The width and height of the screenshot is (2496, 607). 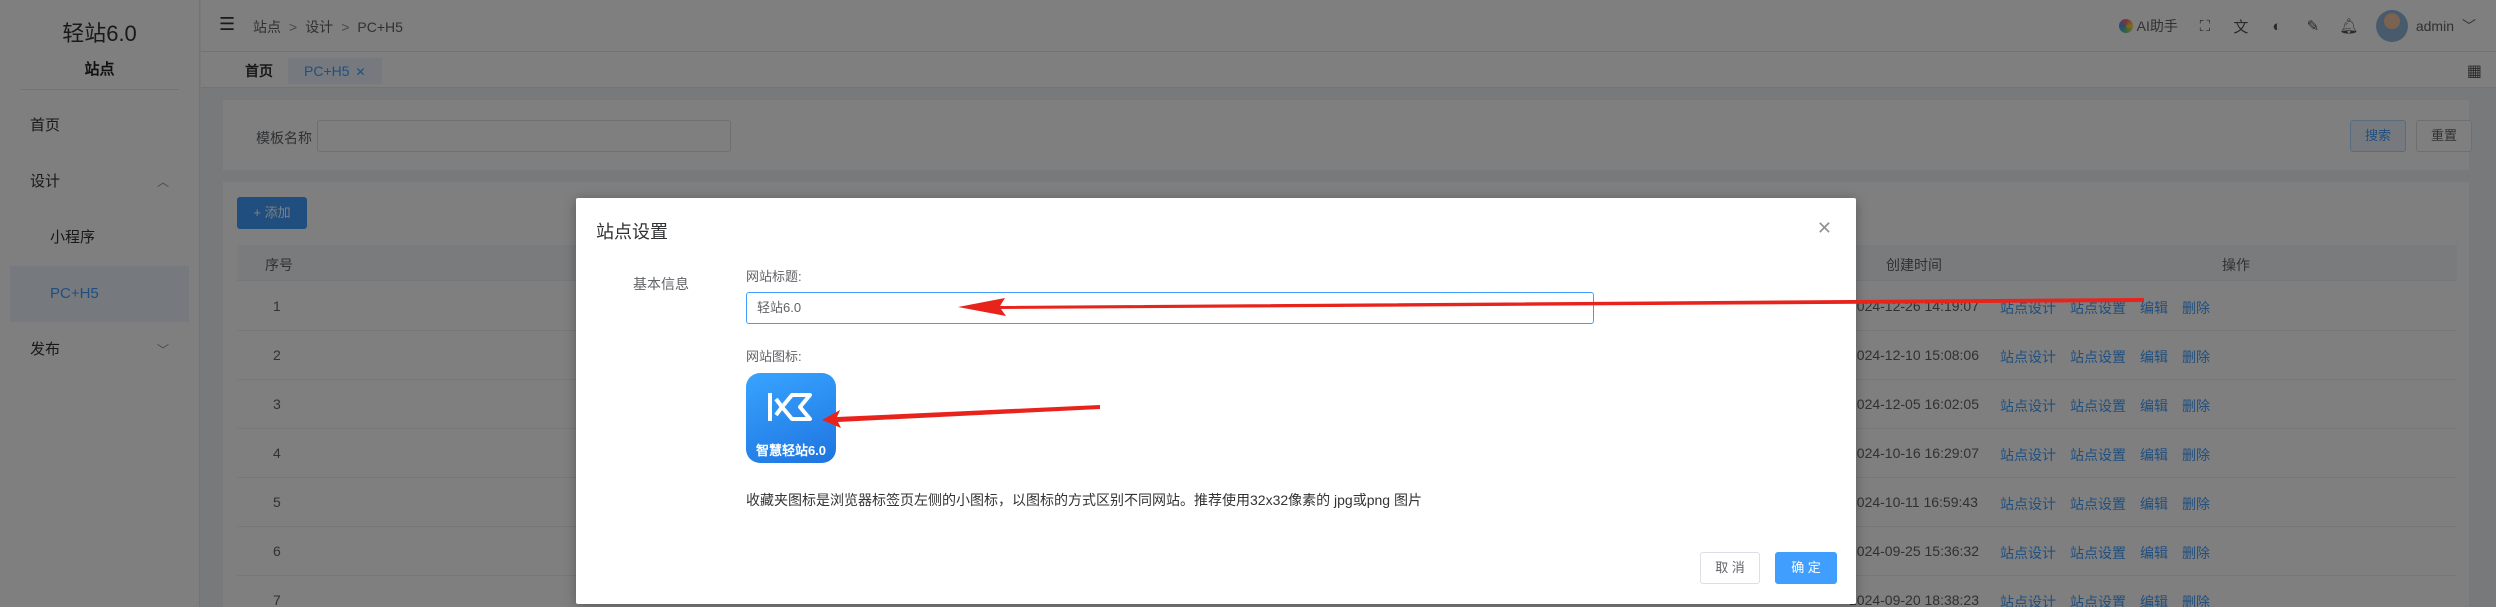 What do you see at coordinates (791, 450) in the screenshot?
I see `site-logo-text: 智慧轻站6.0` at bounding box center [791, 450].